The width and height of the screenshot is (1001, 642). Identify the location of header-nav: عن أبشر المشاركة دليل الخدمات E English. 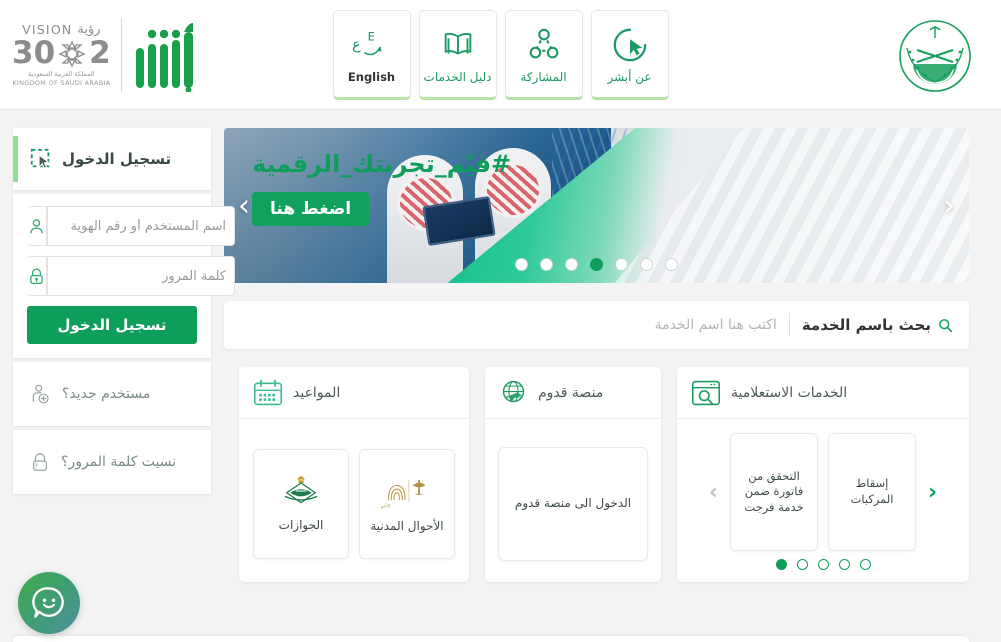
(500, 55).